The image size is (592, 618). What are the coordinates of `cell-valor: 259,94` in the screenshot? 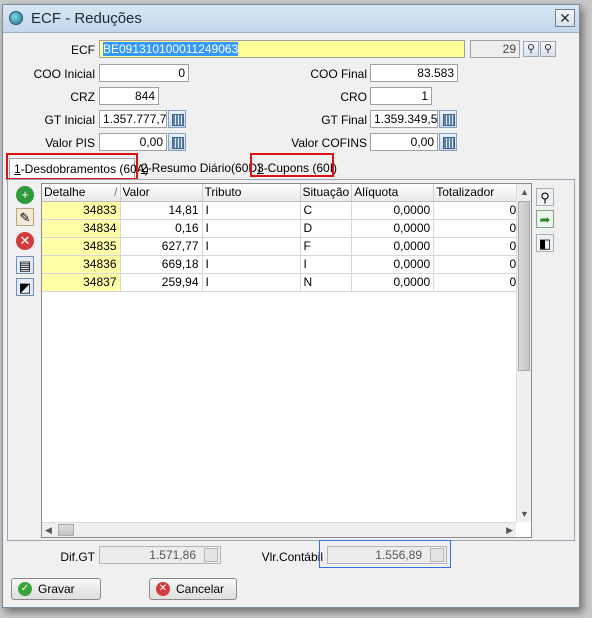 It's located at (161, 282).